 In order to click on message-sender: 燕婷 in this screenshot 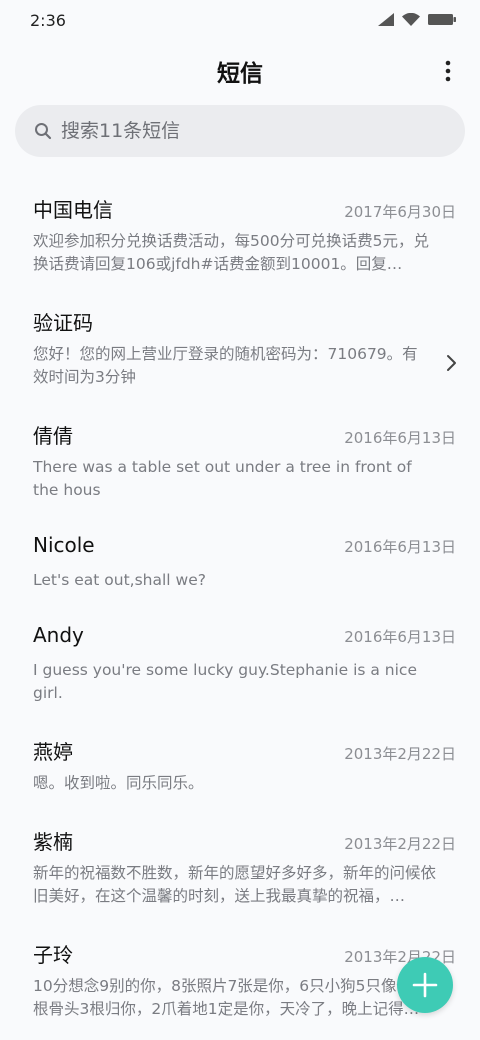, I will do `click(53, 752)`.